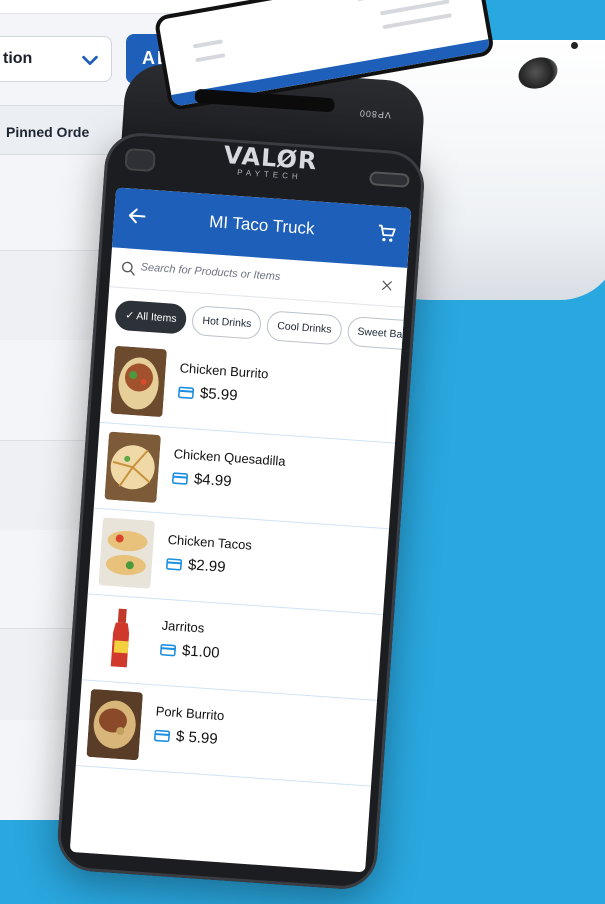 Image resolution: width=605 pixels, height=904 pixels. What do you see at coordinates (210, 272) in the screenshot?
I see `search-input: Search for Products or Items` at bounding box center [210, 272].